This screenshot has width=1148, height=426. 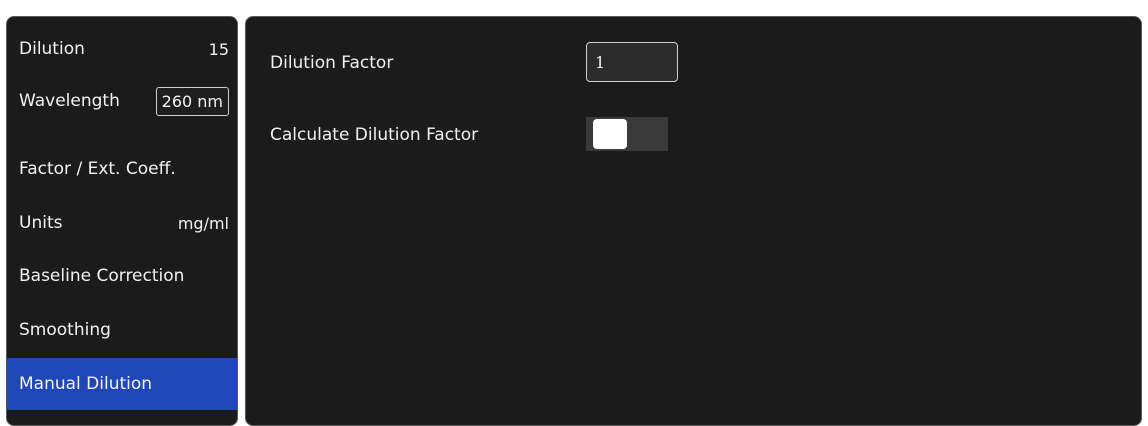 I want to click on sidebar-item-dilution: Dilution 15, so click(x=122, y=49).